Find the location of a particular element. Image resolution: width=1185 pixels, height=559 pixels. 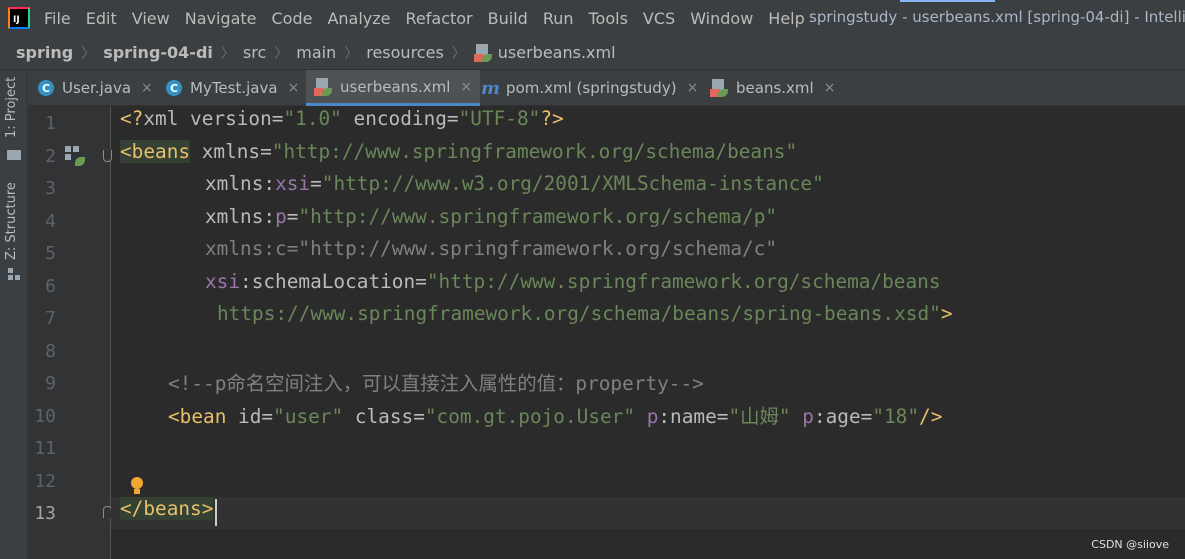

line-number: 2 is located at coordinates (50, 156).